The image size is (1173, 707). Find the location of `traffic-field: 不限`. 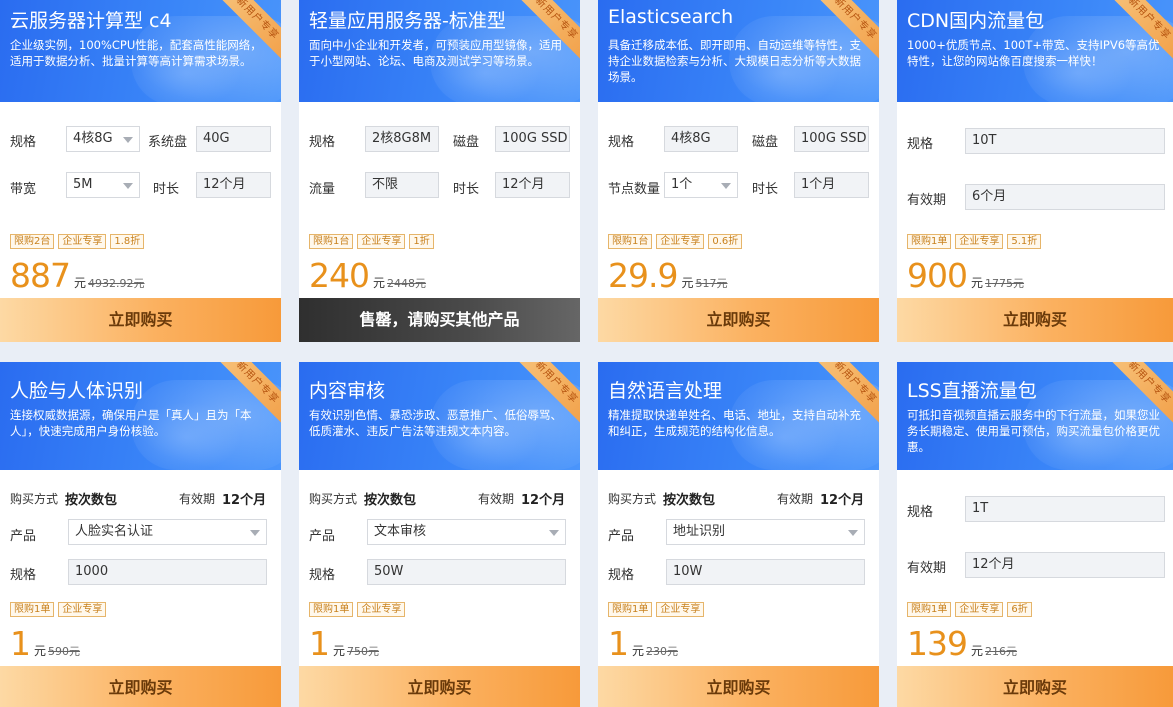

traffic-field: 不限 is located at coordinates (402, 185).